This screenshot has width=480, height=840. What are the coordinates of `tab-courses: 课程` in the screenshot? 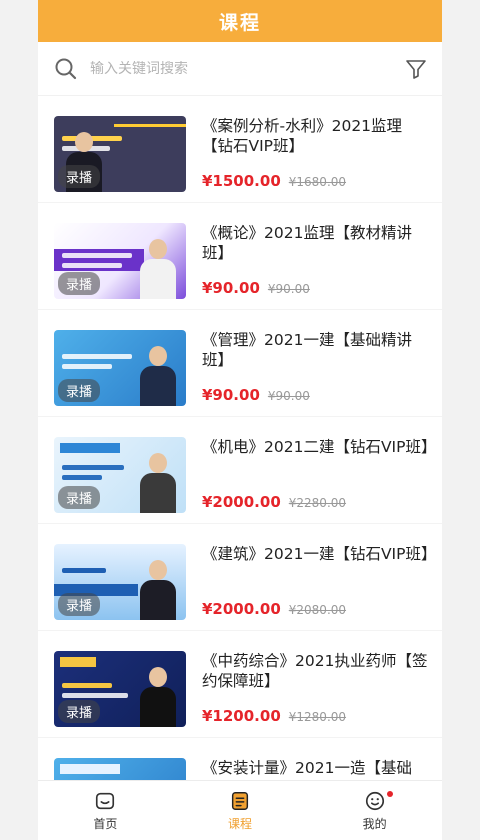 It's located at (240, 810).